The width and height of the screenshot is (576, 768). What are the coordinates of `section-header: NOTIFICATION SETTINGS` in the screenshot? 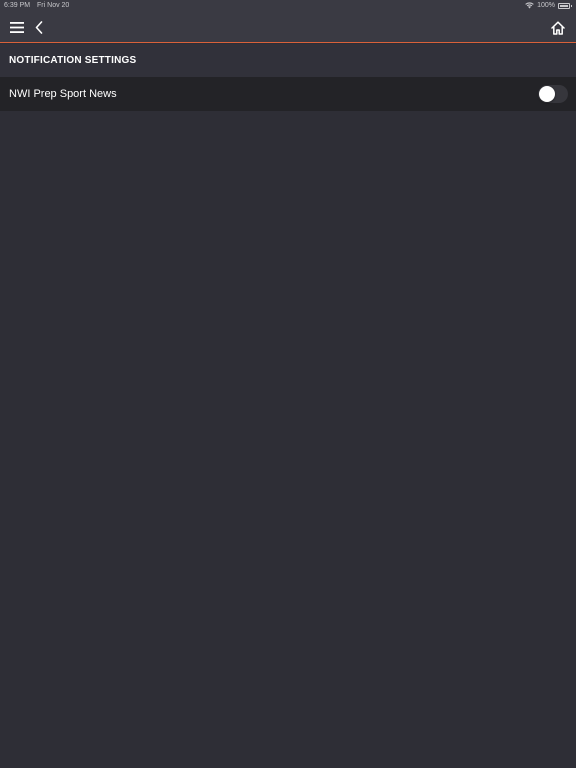 It's located at (288, 60).